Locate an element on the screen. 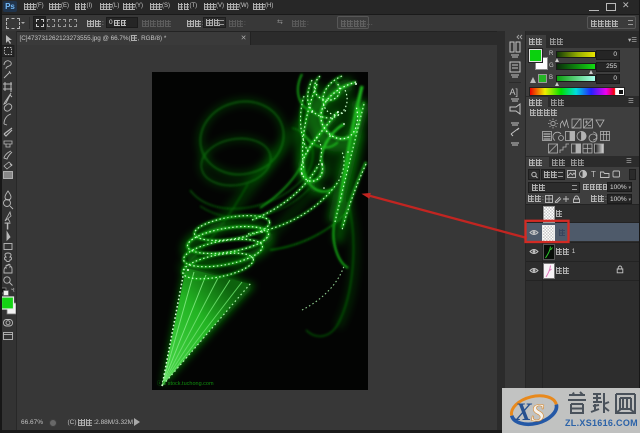  svg-text: A] is located at coordinates (514, 92).